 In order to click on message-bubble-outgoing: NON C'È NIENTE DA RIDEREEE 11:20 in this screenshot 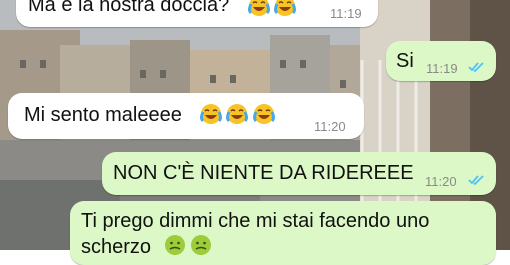, I will do `click(299, 173)`.